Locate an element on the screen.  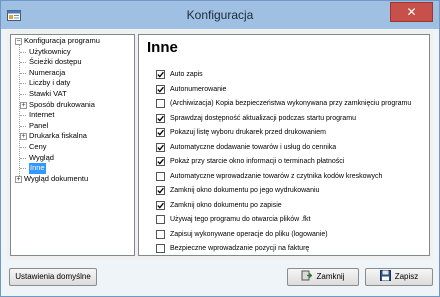
close-icon: ✕ is located at coordinates (411, 12).